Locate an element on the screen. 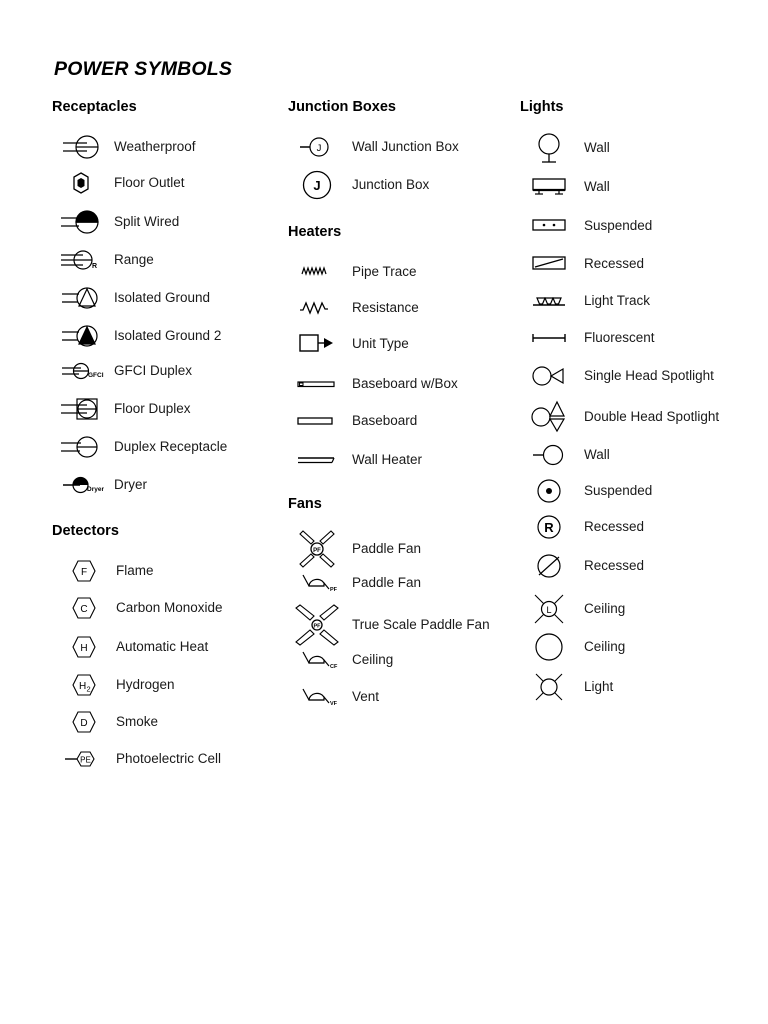  legend-row: Floor Duplex is located at coordinates (121, 409).